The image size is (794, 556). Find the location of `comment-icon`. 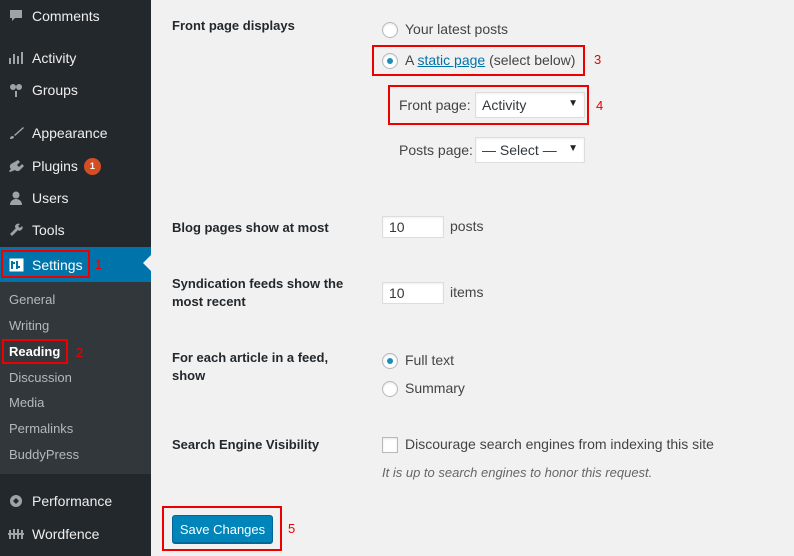

comment-icon is located at coordinates (16, 16).